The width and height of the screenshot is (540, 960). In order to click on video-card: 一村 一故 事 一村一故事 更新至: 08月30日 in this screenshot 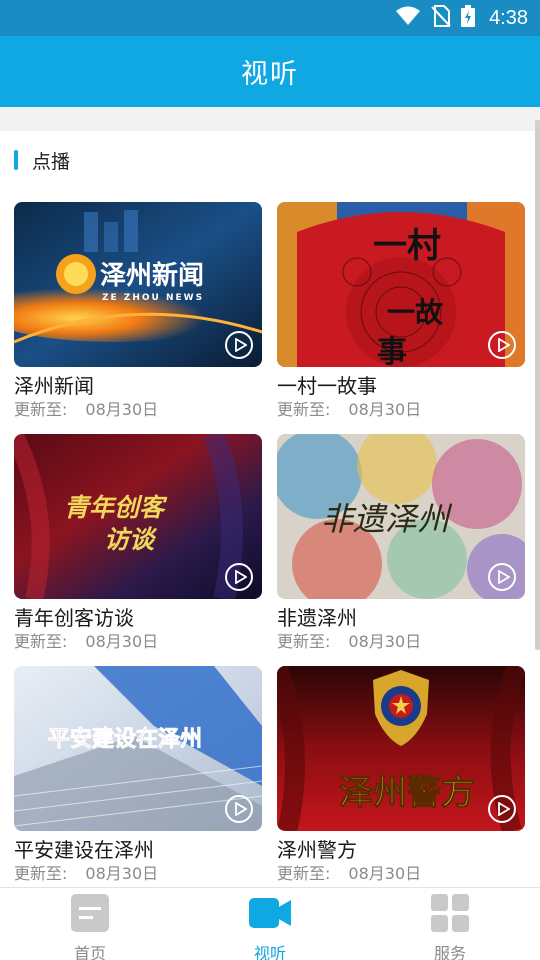, I will do `click(401, 311)`.